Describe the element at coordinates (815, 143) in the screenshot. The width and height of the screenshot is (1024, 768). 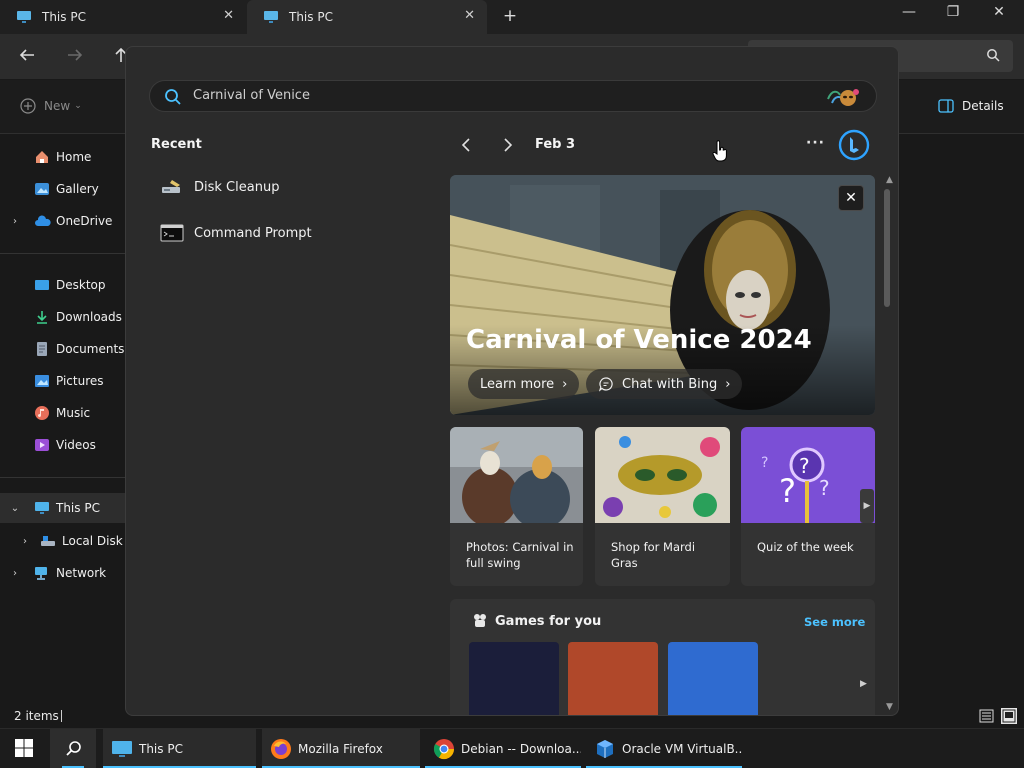
I see `more-options-icon: ···` at that location.